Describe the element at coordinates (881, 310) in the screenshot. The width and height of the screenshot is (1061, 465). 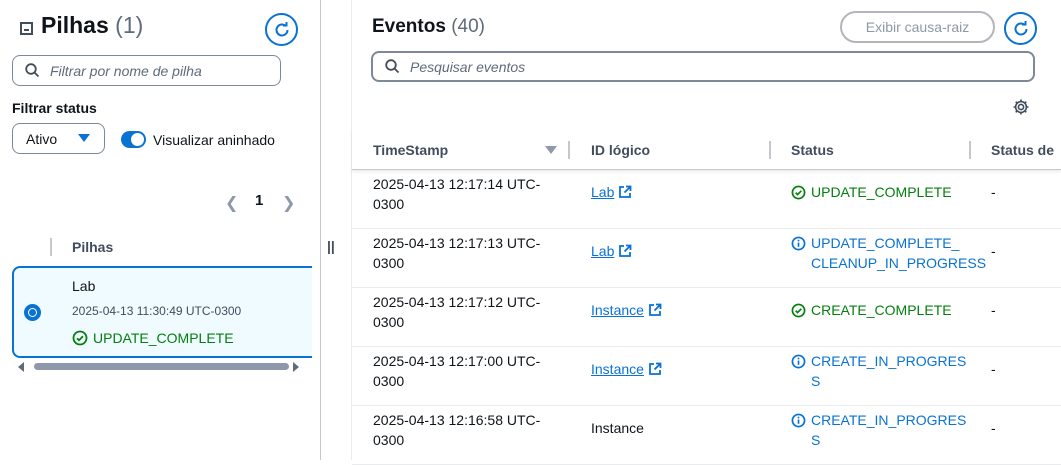
I see `event-status-line1: CREATE_COMPLETE` at that location.